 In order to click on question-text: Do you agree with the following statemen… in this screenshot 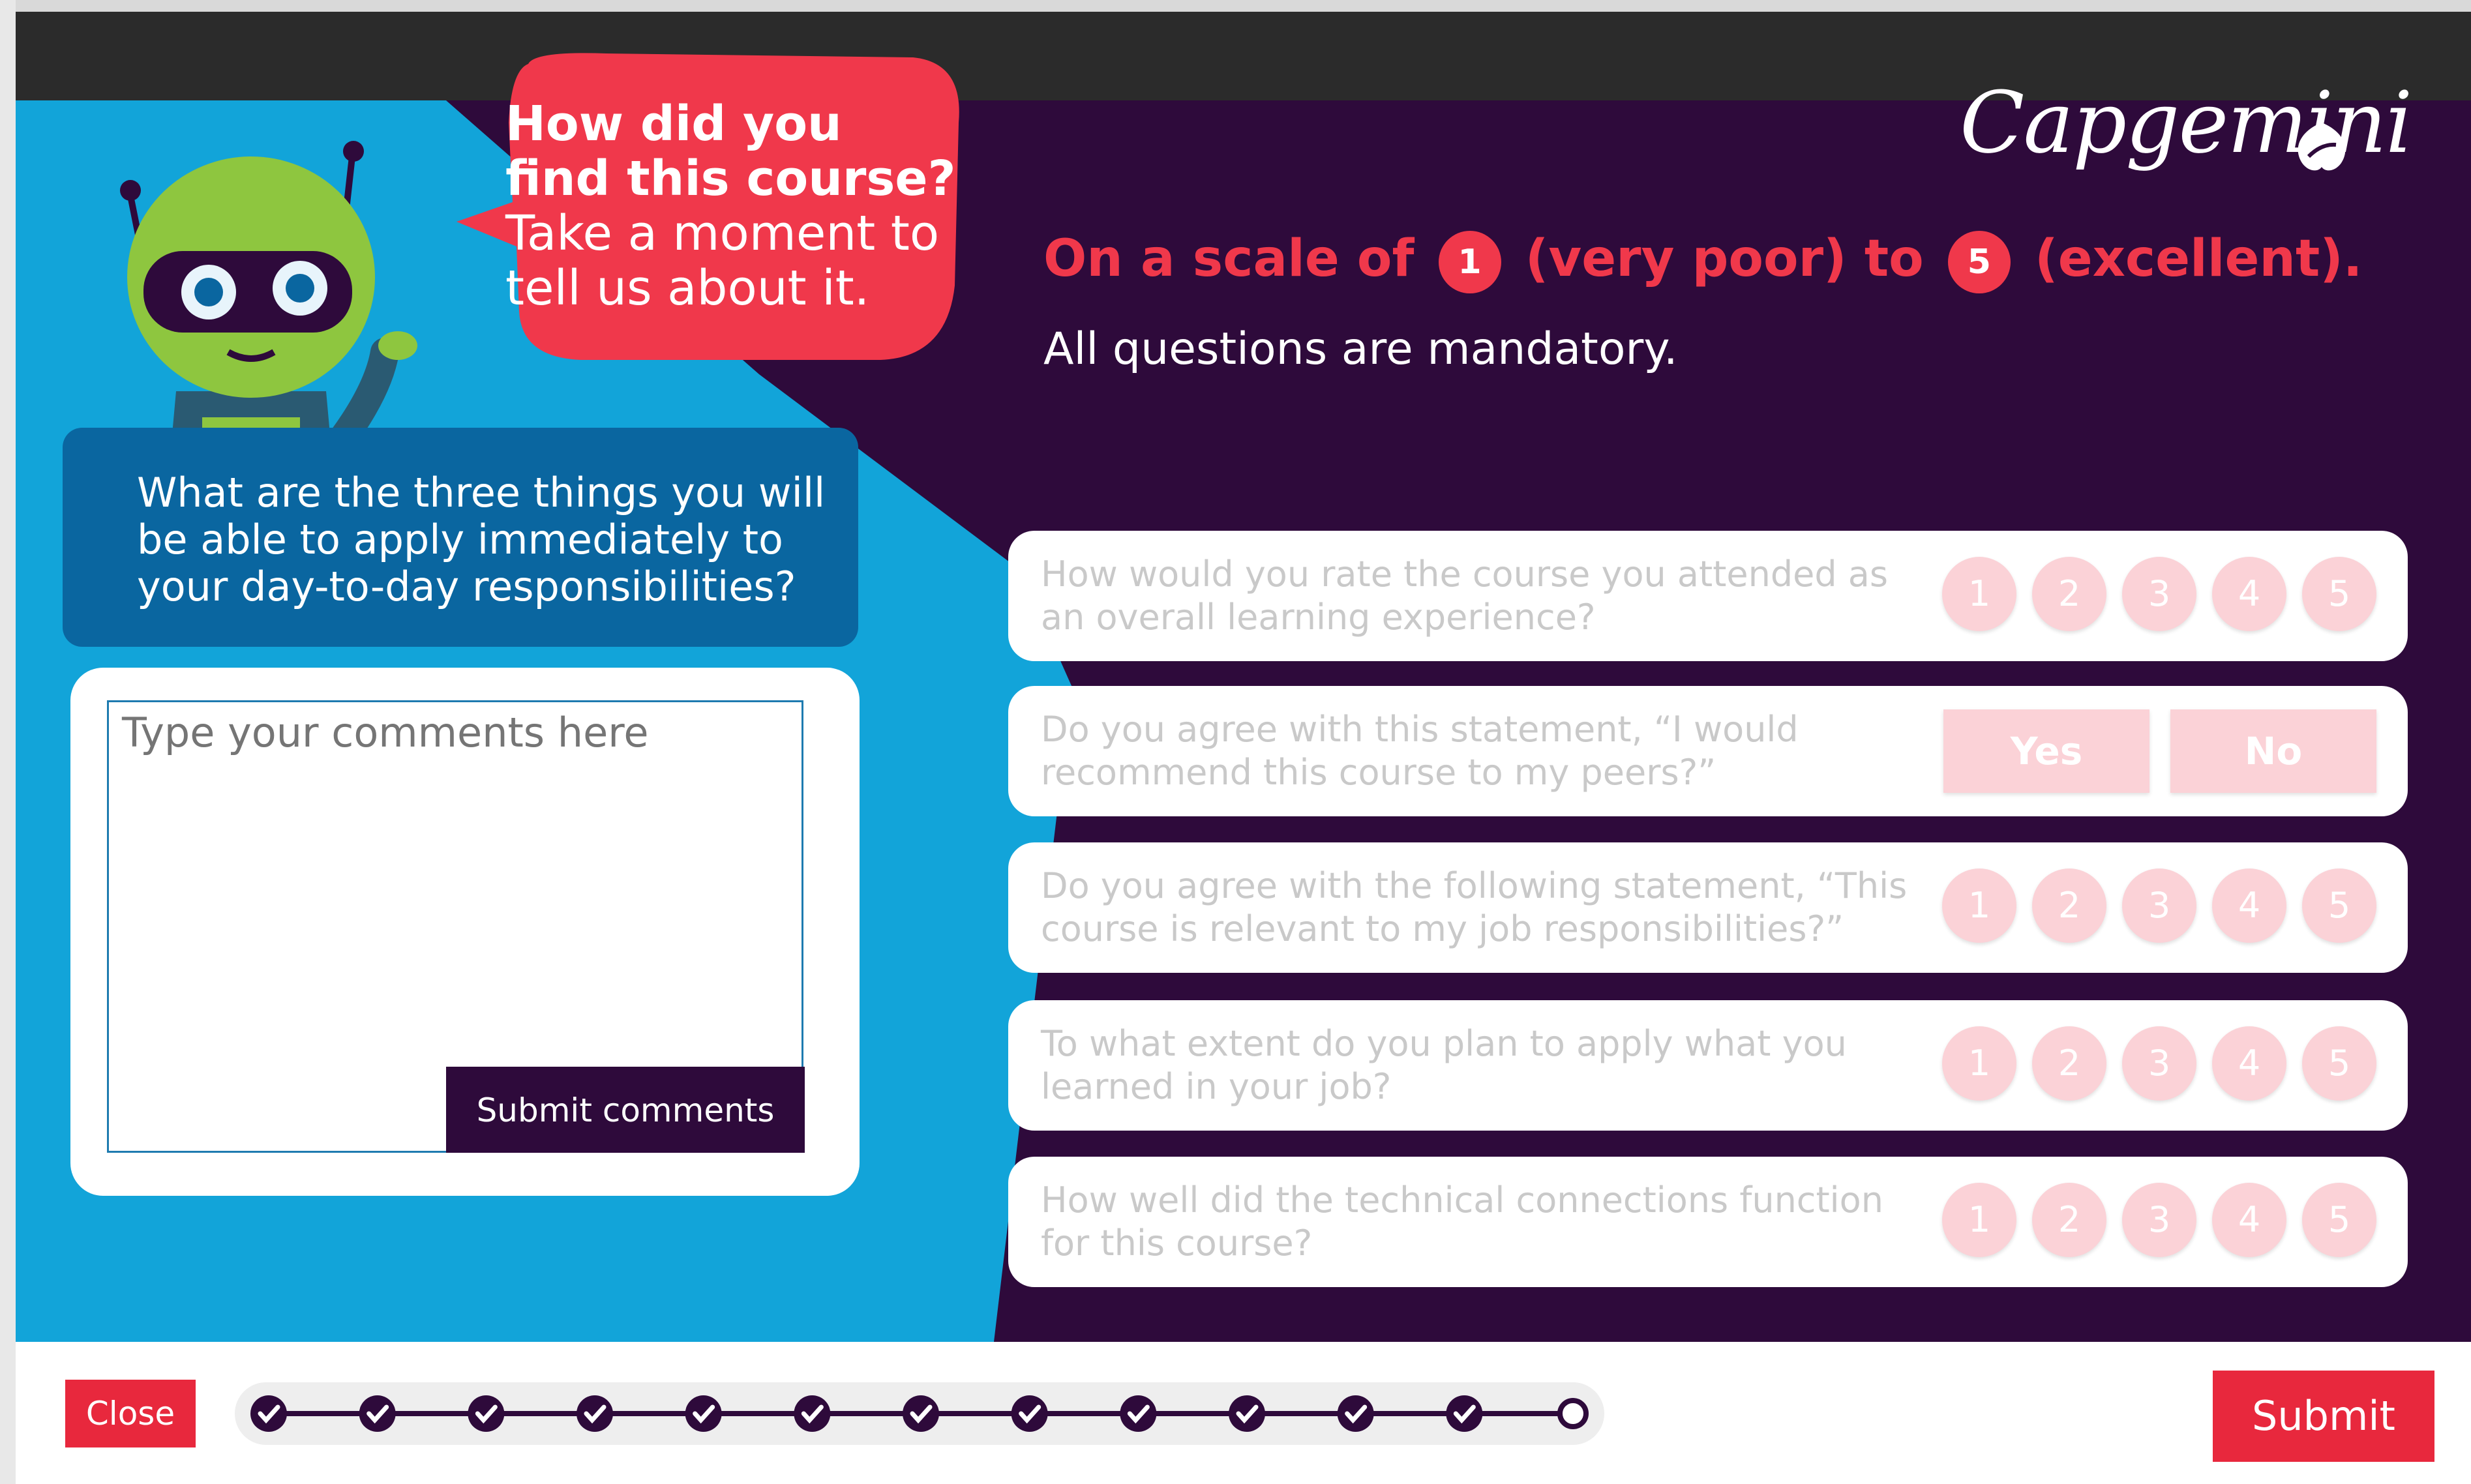, I will do `click(1474, 907)`.